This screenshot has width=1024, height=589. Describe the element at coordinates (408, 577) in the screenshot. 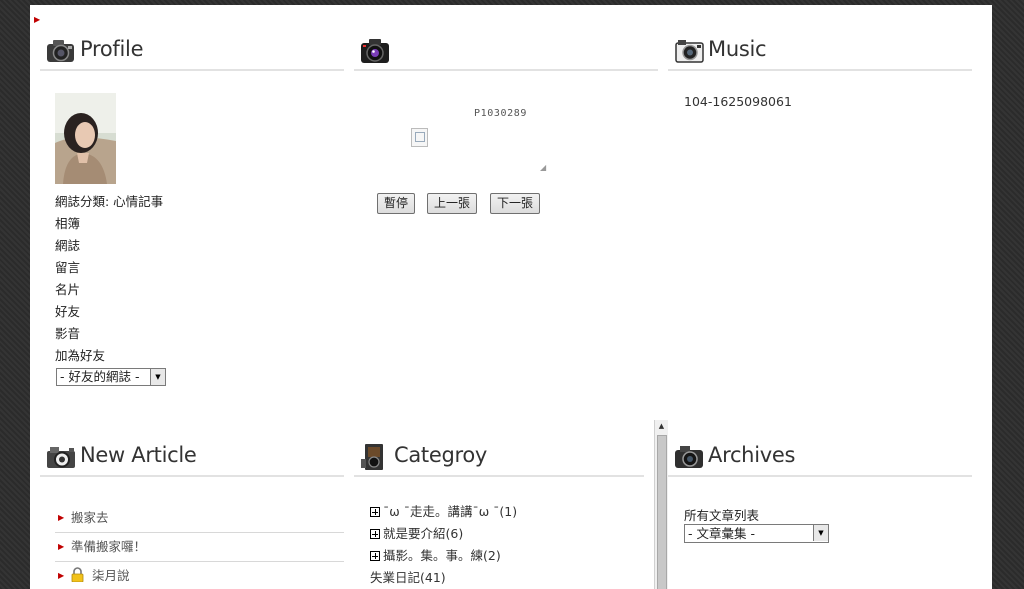

I see `category-link: 失業日記(41)` at that location.